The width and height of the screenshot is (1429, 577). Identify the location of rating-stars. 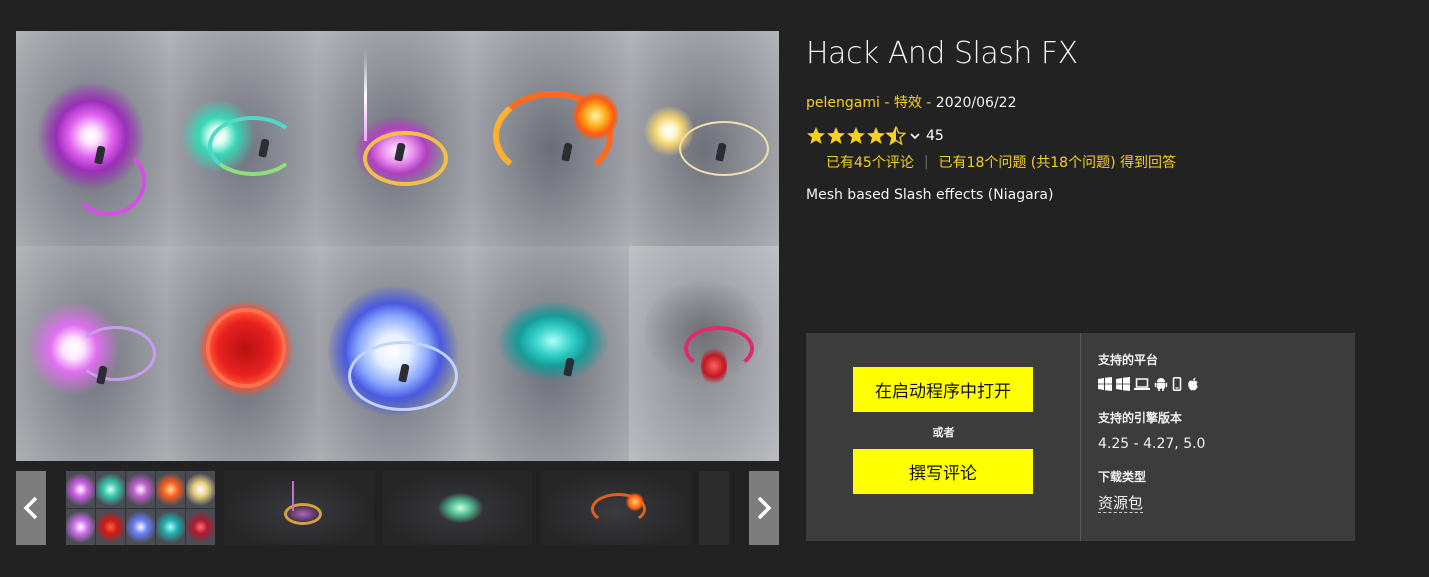
(856, 136).